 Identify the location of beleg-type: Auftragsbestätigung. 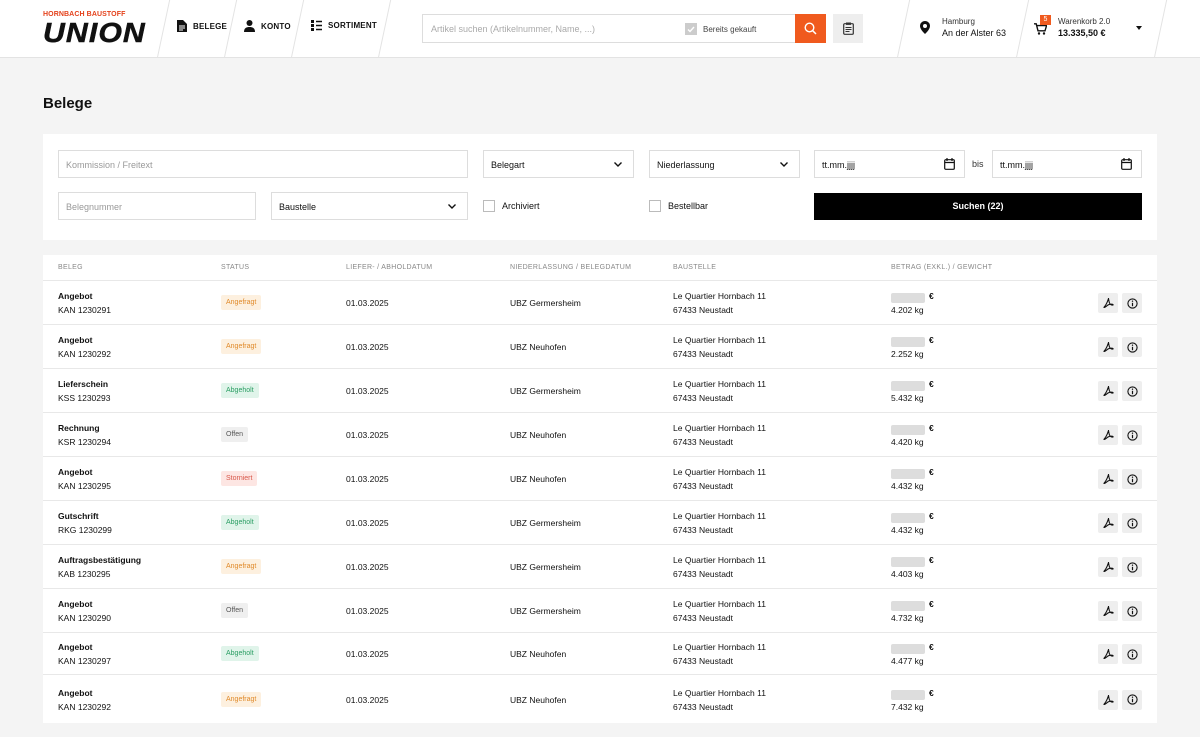
(99, 560).